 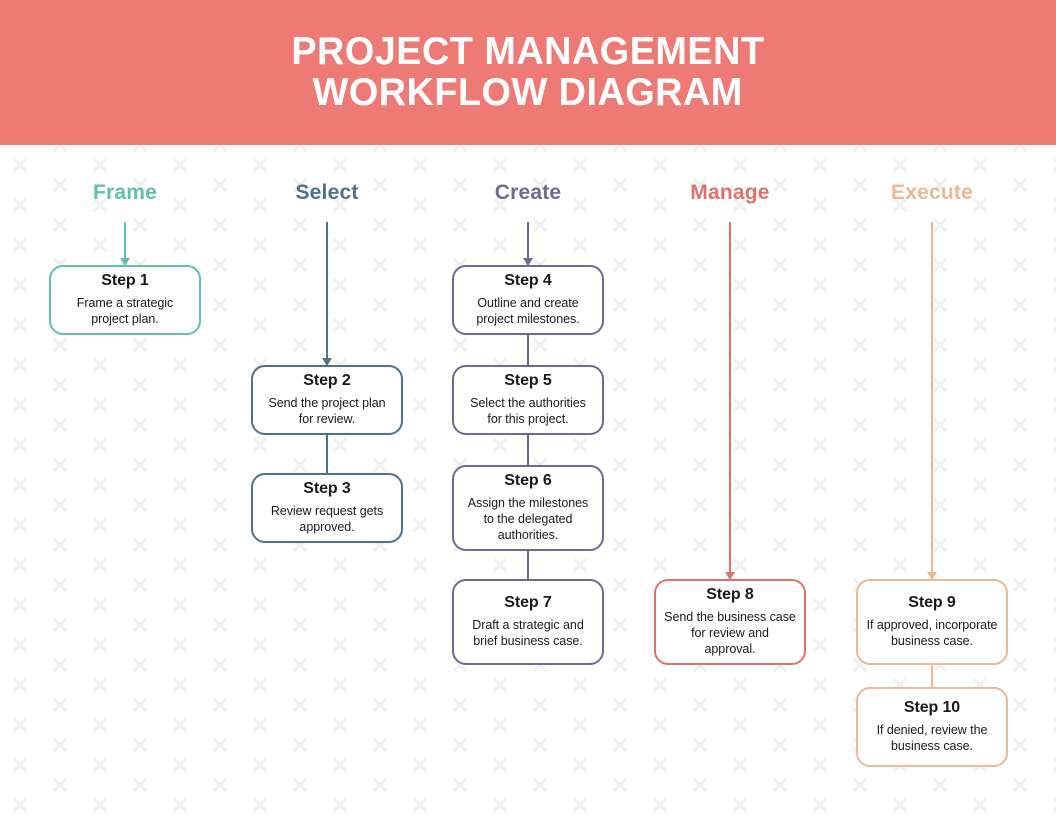 What do you see at coordinates (528, 92) in the screenshot?
I see `page-title-line-2: WORKFLOW DIAGRAM` at bounding box center [528, 92].